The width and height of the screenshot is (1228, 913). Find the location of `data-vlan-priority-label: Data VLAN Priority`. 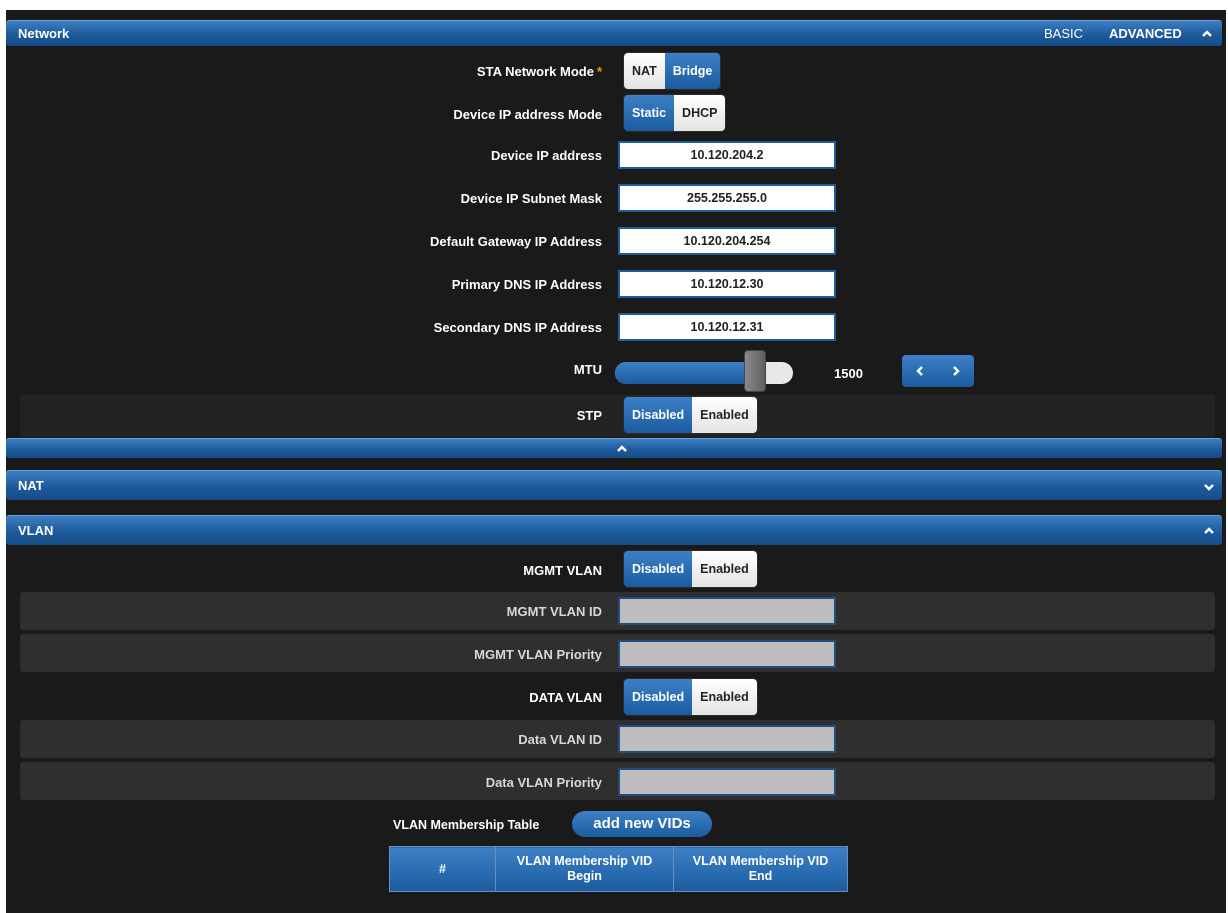

data-vlan-priority-label: Data VLAN Priority is located at coordinates (543, 782).